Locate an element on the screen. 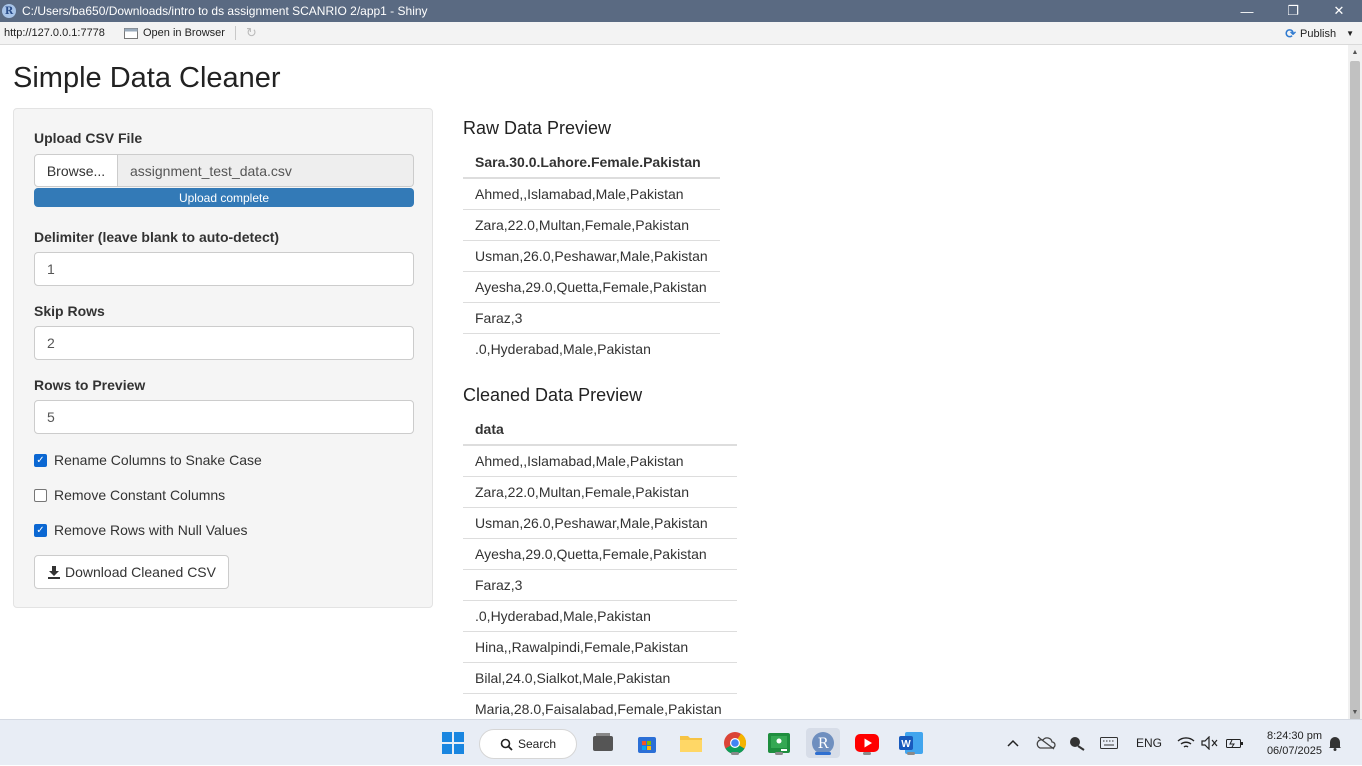 Image resolution: width=1362 pixels, height=766 pixels. remove-constant-checkbox is located at coordinates (40, 495).